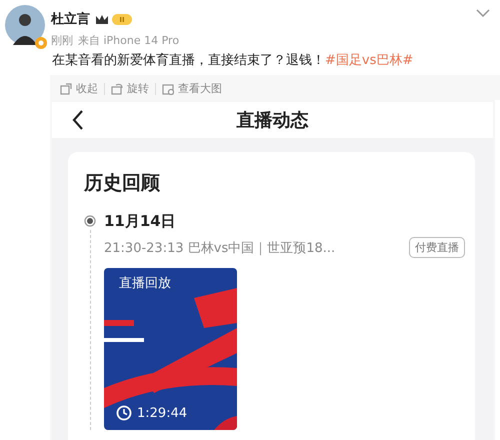 Image resolution: width=500 pixels, height=440 pixels. I want to click on timeline-dot-icon, so click(90, 221).